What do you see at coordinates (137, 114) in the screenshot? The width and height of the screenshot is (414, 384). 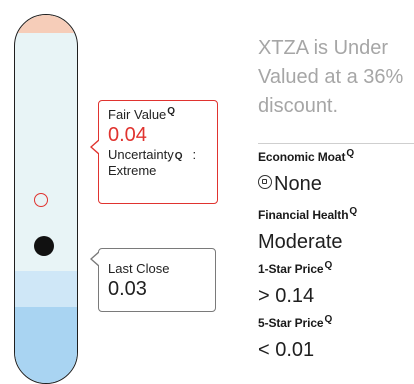 I see `fair-value-label: Fair Value` at bounding box center [137, 114].